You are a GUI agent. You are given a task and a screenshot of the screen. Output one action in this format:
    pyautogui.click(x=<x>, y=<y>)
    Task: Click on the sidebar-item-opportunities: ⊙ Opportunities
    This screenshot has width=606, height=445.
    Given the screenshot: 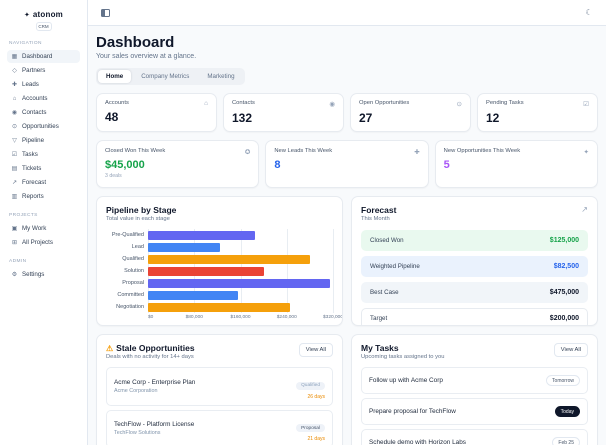 What is the action you would take?
    pyautogui.click(x=43, y=126)
    